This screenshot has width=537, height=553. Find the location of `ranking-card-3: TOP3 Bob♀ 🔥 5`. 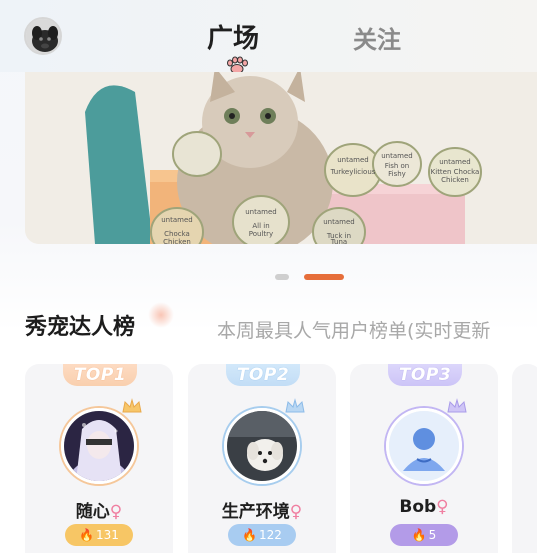

ranking-card-3: TOP3 Bob♀ 🔥 5 is located at coordinates (424, 458).